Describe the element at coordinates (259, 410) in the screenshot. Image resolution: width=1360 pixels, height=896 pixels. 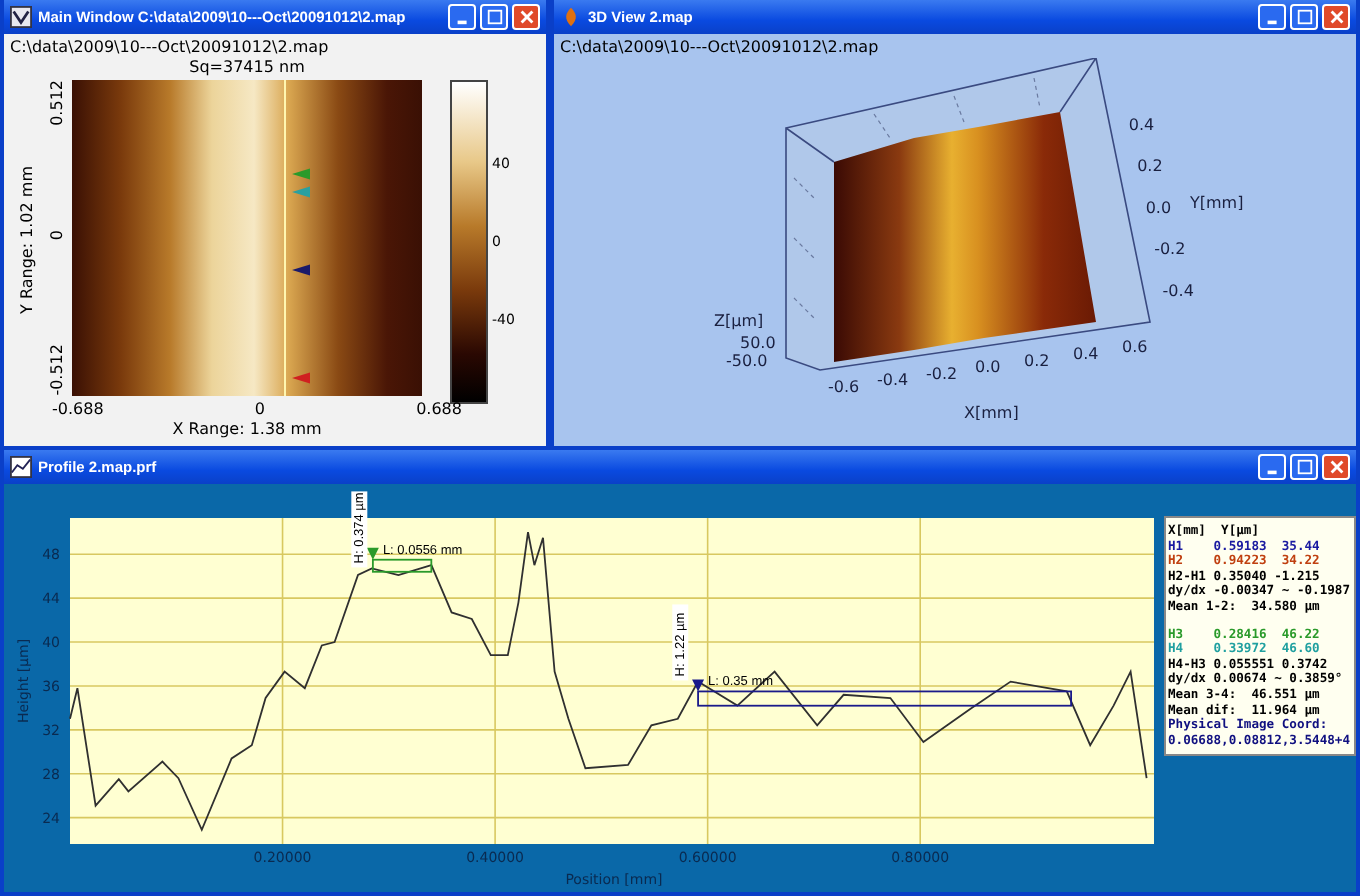
I see `x-tick-label: 0` at that location.